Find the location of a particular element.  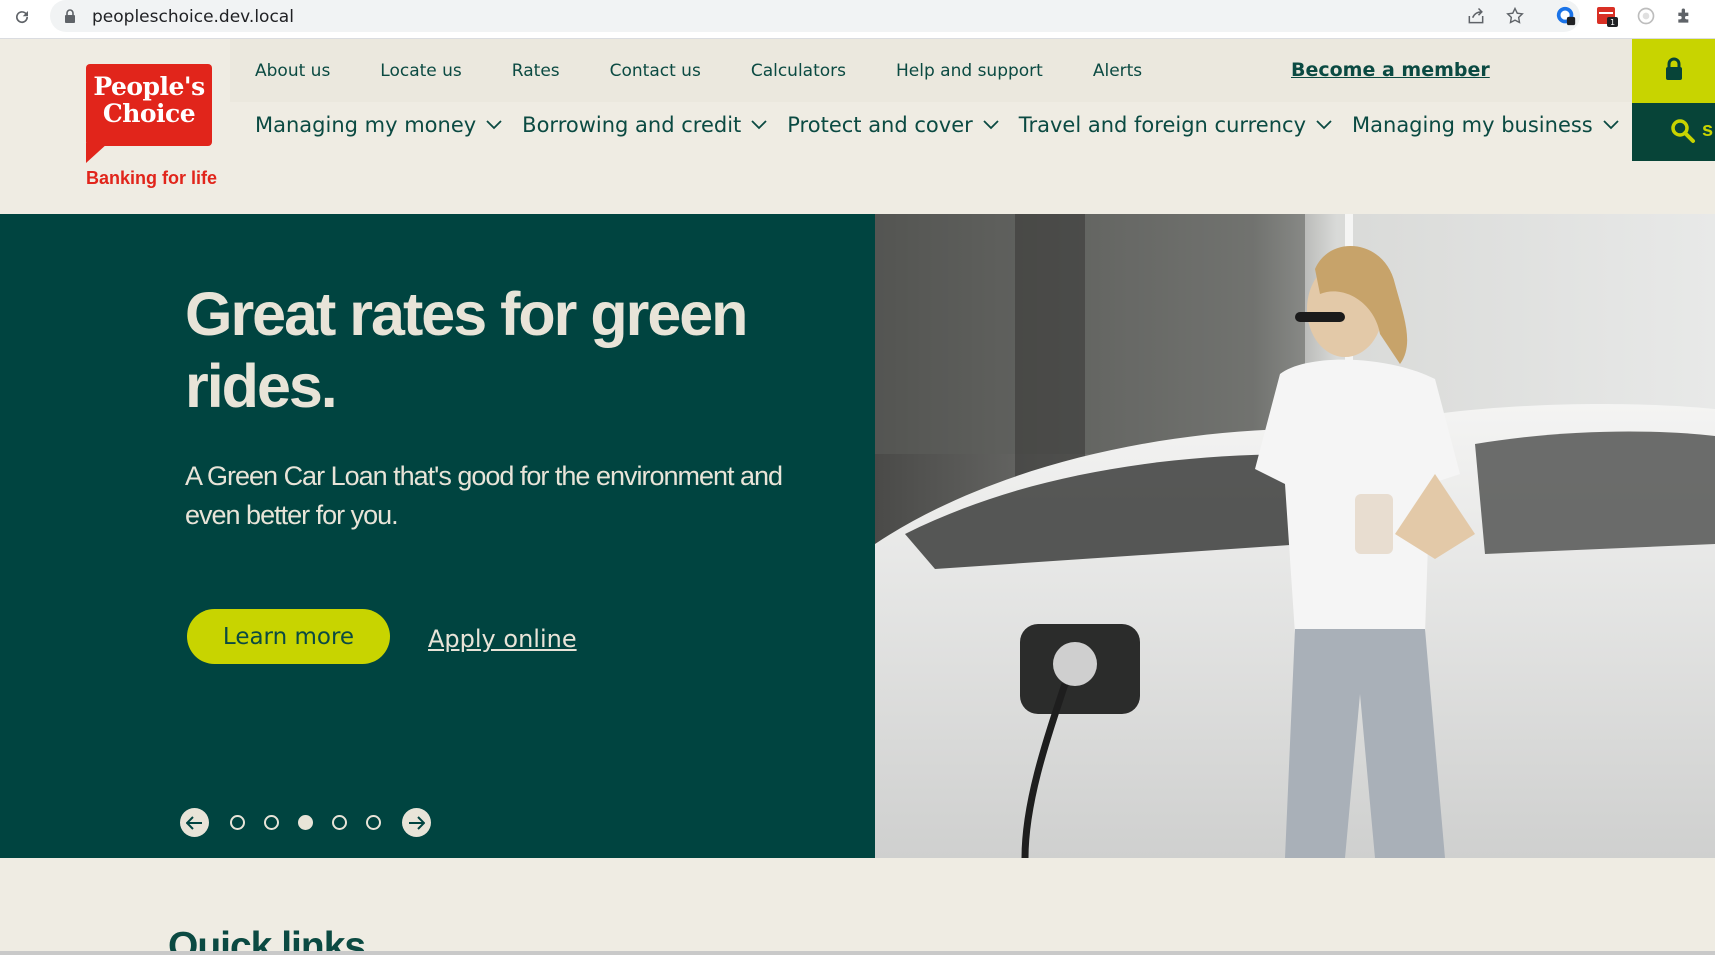

nav-managing-my-business: Managing my business is located at coordinates (1485, 125).